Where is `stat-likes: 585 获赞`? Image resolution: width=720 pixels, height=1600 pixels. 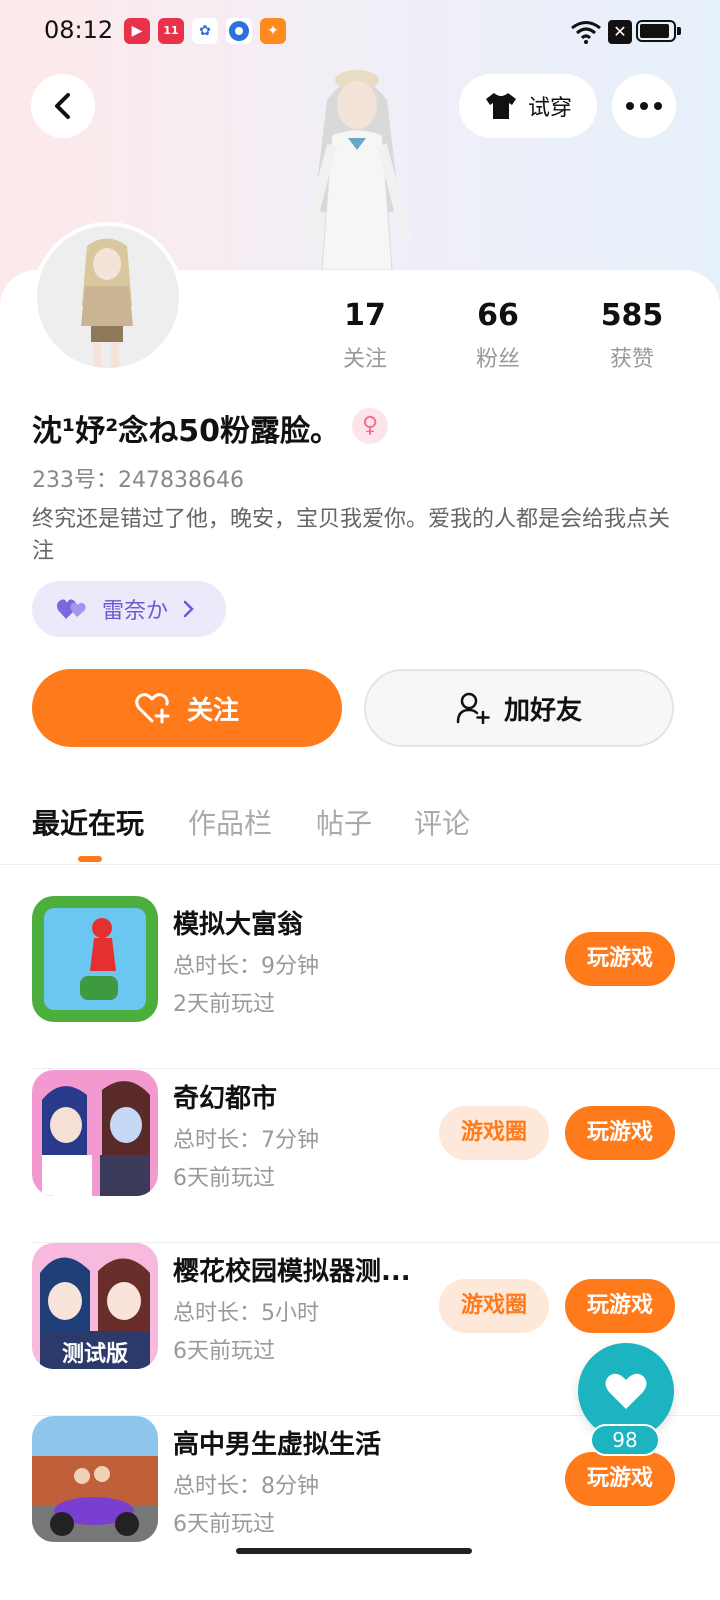
stat-likes: 585 获赞 is located at coordinates (632, 335).